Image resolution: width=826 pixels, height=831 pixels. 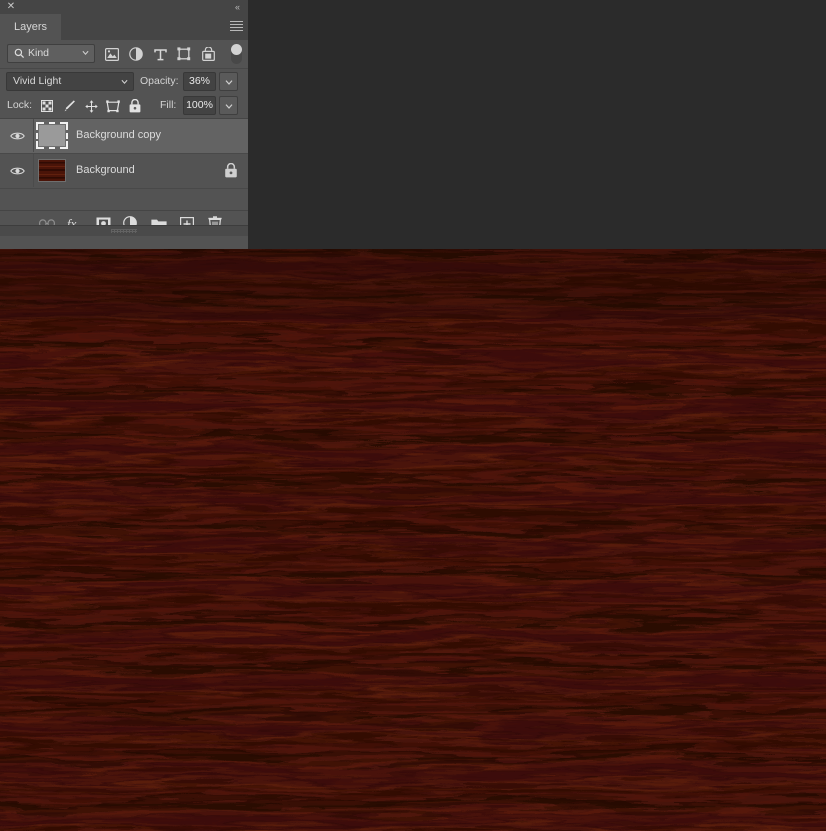 I want to click on filter-kind-label: Kind, so click(x=39, y=53).